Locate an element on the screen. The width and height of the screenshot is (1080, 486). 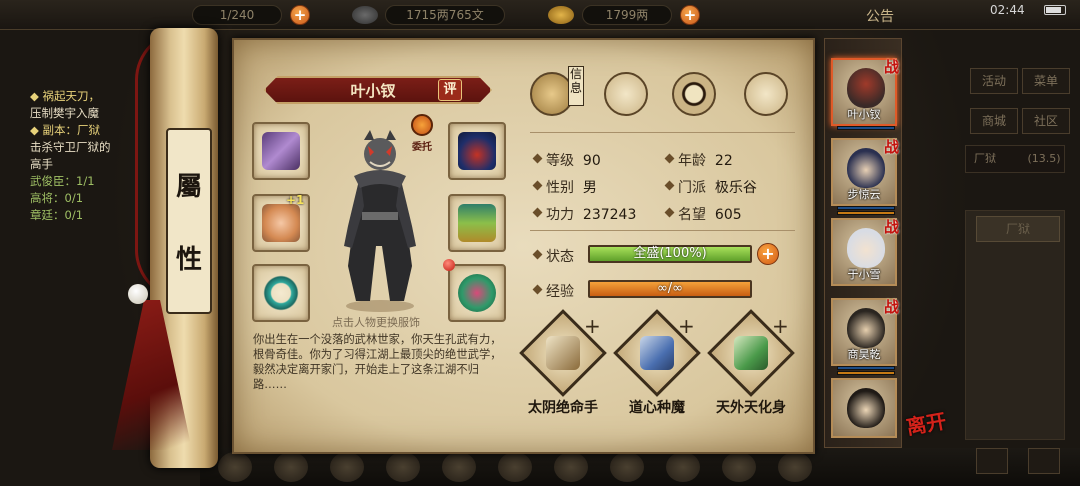
level-stat: 等级 90 is located at coordinates (573, 160).